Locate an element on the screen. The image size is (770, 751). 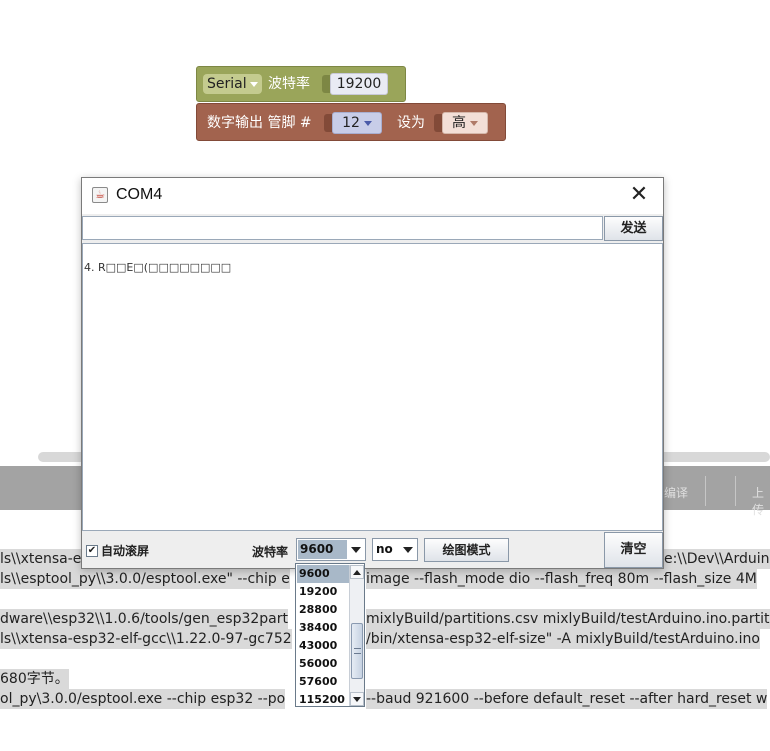
checkmark-icon: ✔ is located at coordinates (92, 550).